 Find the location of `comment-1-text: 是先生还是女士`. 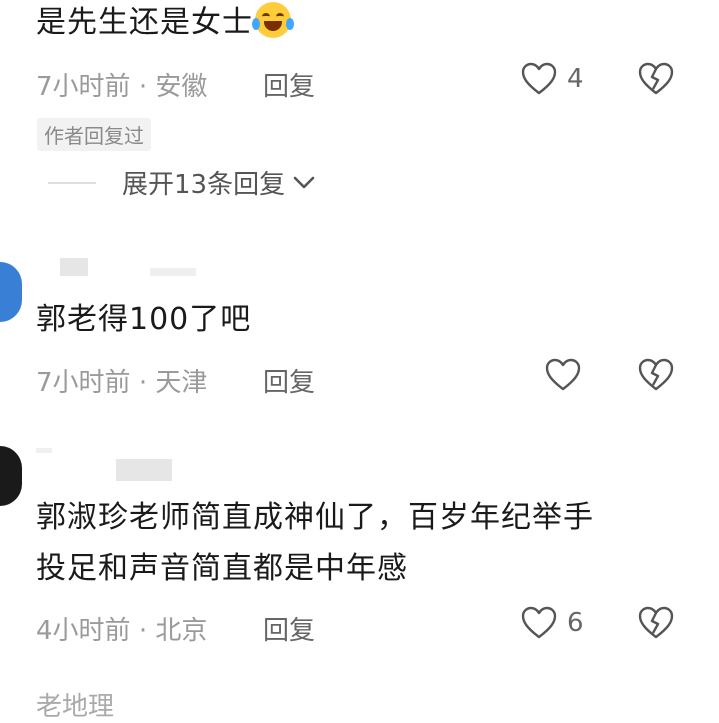

comment-1-text: 是先生还是女士 is located at coordinates (144, 22).